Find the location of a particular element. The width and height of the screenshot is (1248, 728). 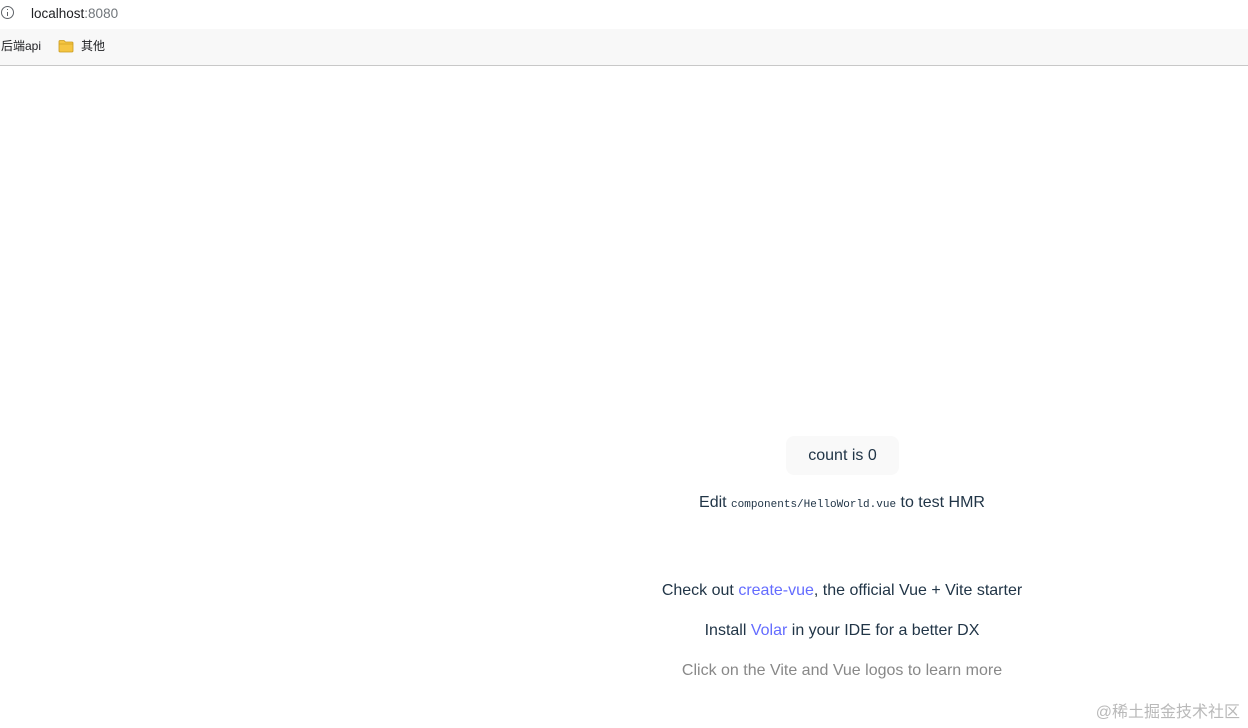

component-path: components/HelloWorld.vue is located at coordinates (814, 505).